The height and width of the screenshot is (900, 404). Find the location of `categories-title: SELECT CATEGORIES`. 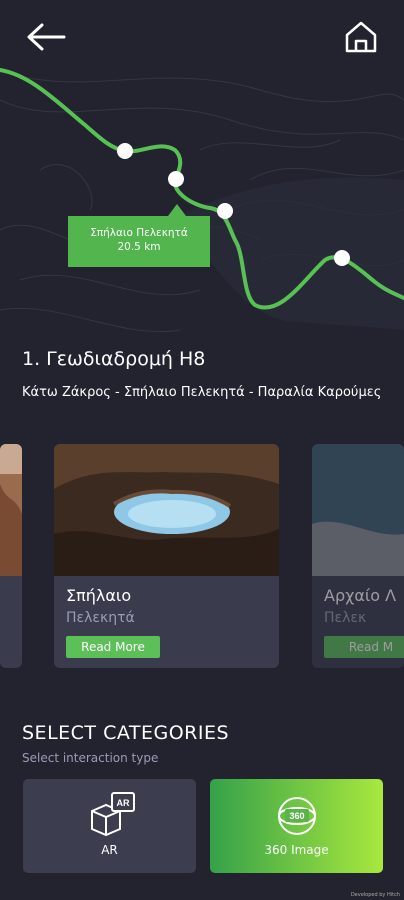

categories-title: SELECT CATEGORIES is located at coordinates (126, 733).